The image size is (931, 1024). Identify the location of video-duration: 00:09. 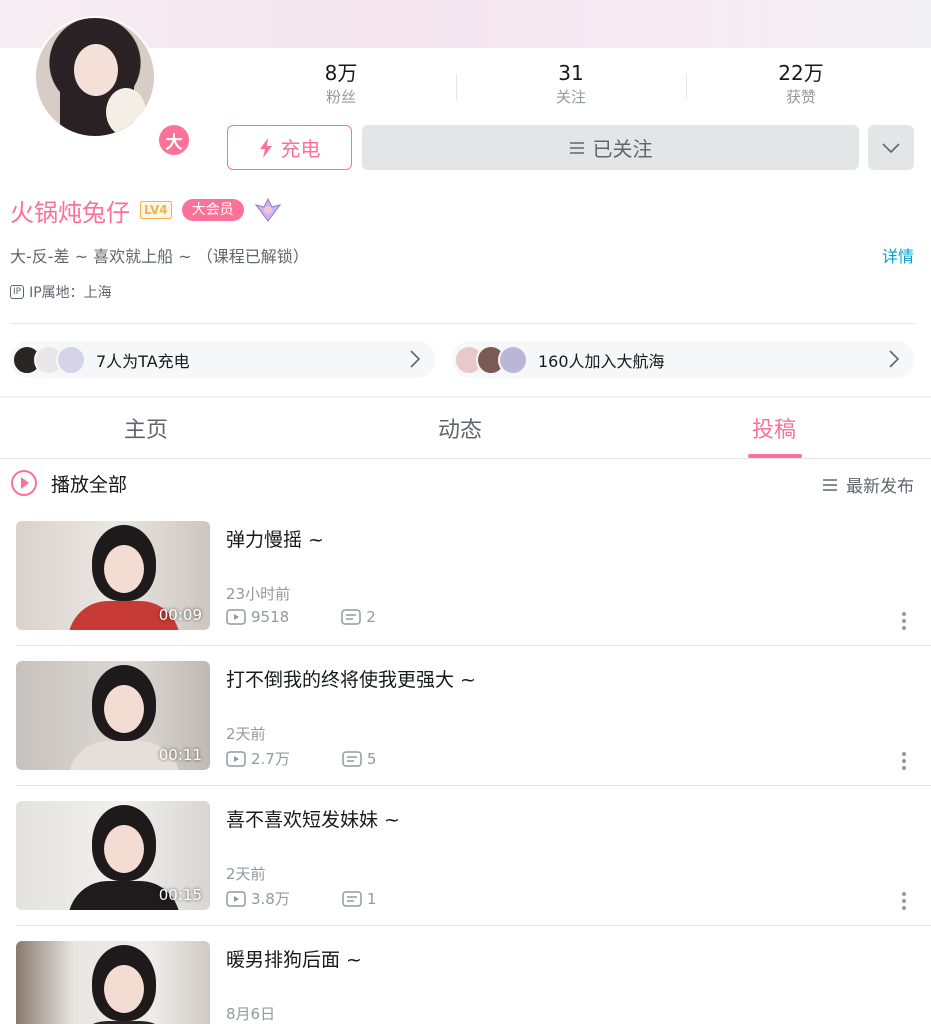
(180, 615).